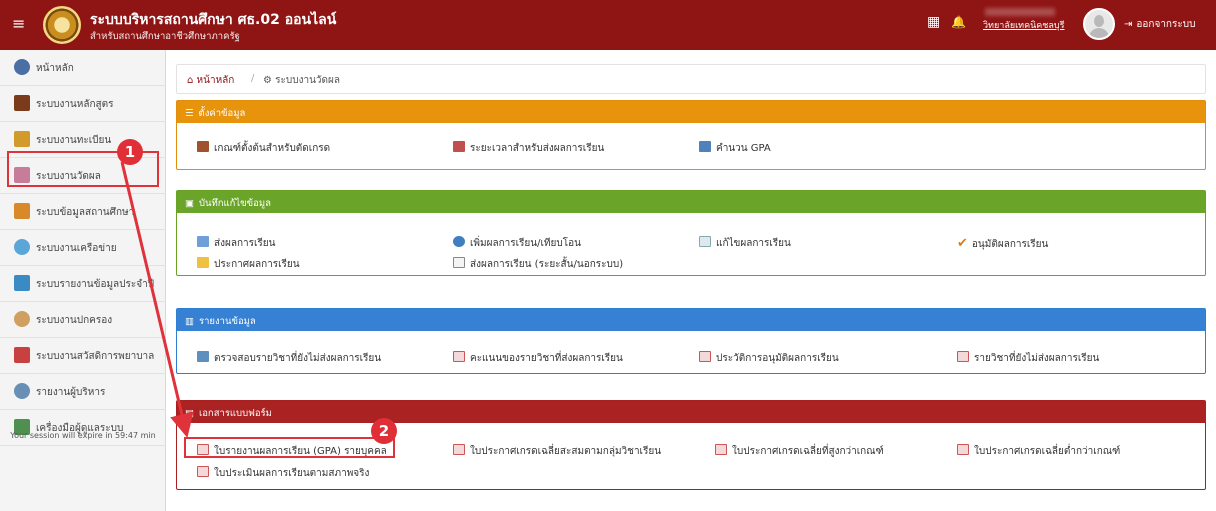 The height and width of the screenshot is (511, 1216). I want to click on sidebar-item-label: ระบบงานหลักสูตร, so click(75, 104).